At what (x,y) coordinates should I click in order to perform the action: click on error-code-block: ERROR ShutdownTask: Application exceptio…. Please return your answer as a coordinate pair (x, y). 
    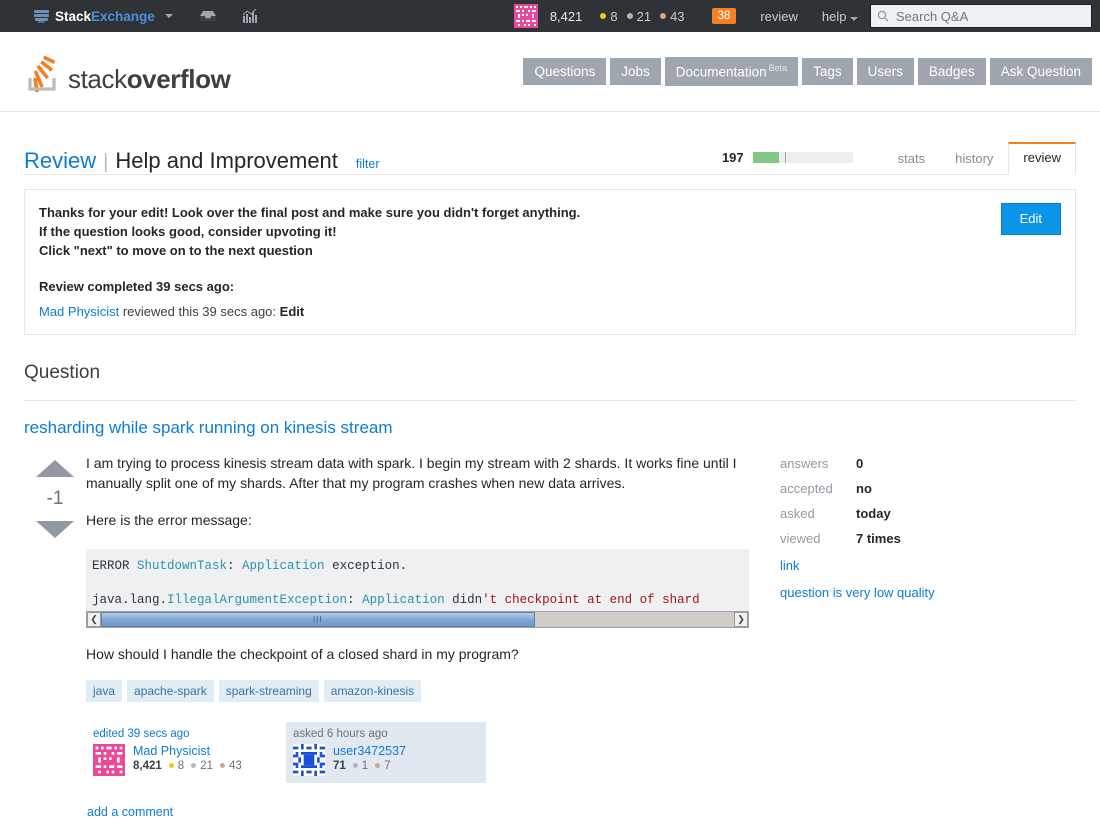
    Looking at the image, I should click on (417, 579).